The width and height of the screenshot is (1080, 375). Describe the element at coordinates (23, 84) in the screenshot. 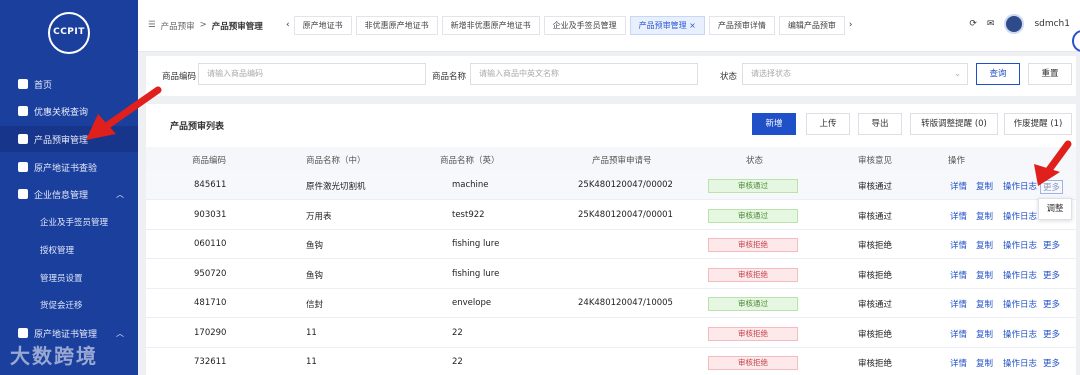

I see `home-icon` at that location.